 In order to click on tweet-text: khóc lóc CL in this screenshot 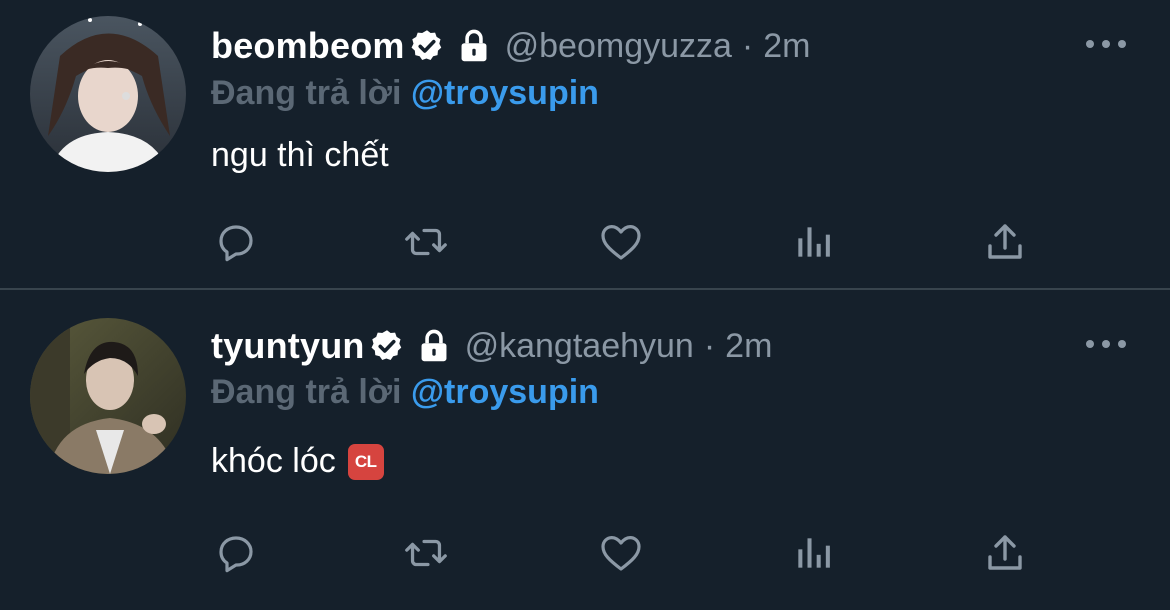, I will do `click(297, 461)`.